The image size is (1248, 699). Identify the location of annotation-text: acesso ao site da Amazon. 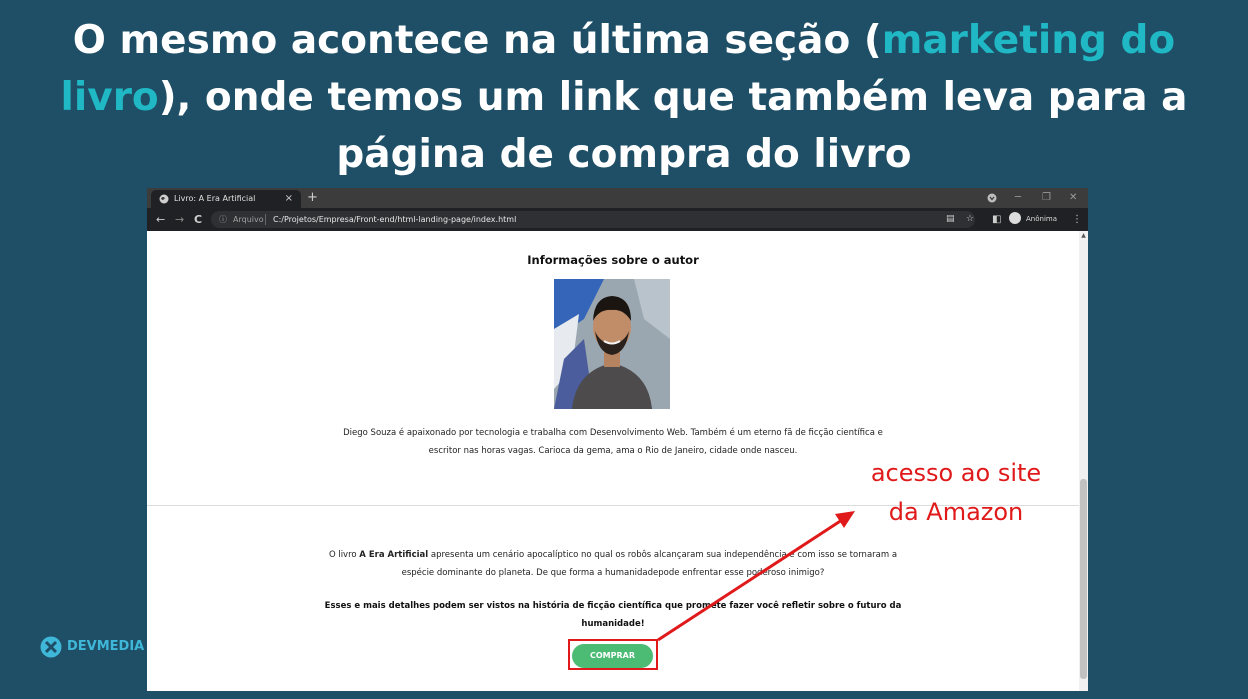
(956, 493).